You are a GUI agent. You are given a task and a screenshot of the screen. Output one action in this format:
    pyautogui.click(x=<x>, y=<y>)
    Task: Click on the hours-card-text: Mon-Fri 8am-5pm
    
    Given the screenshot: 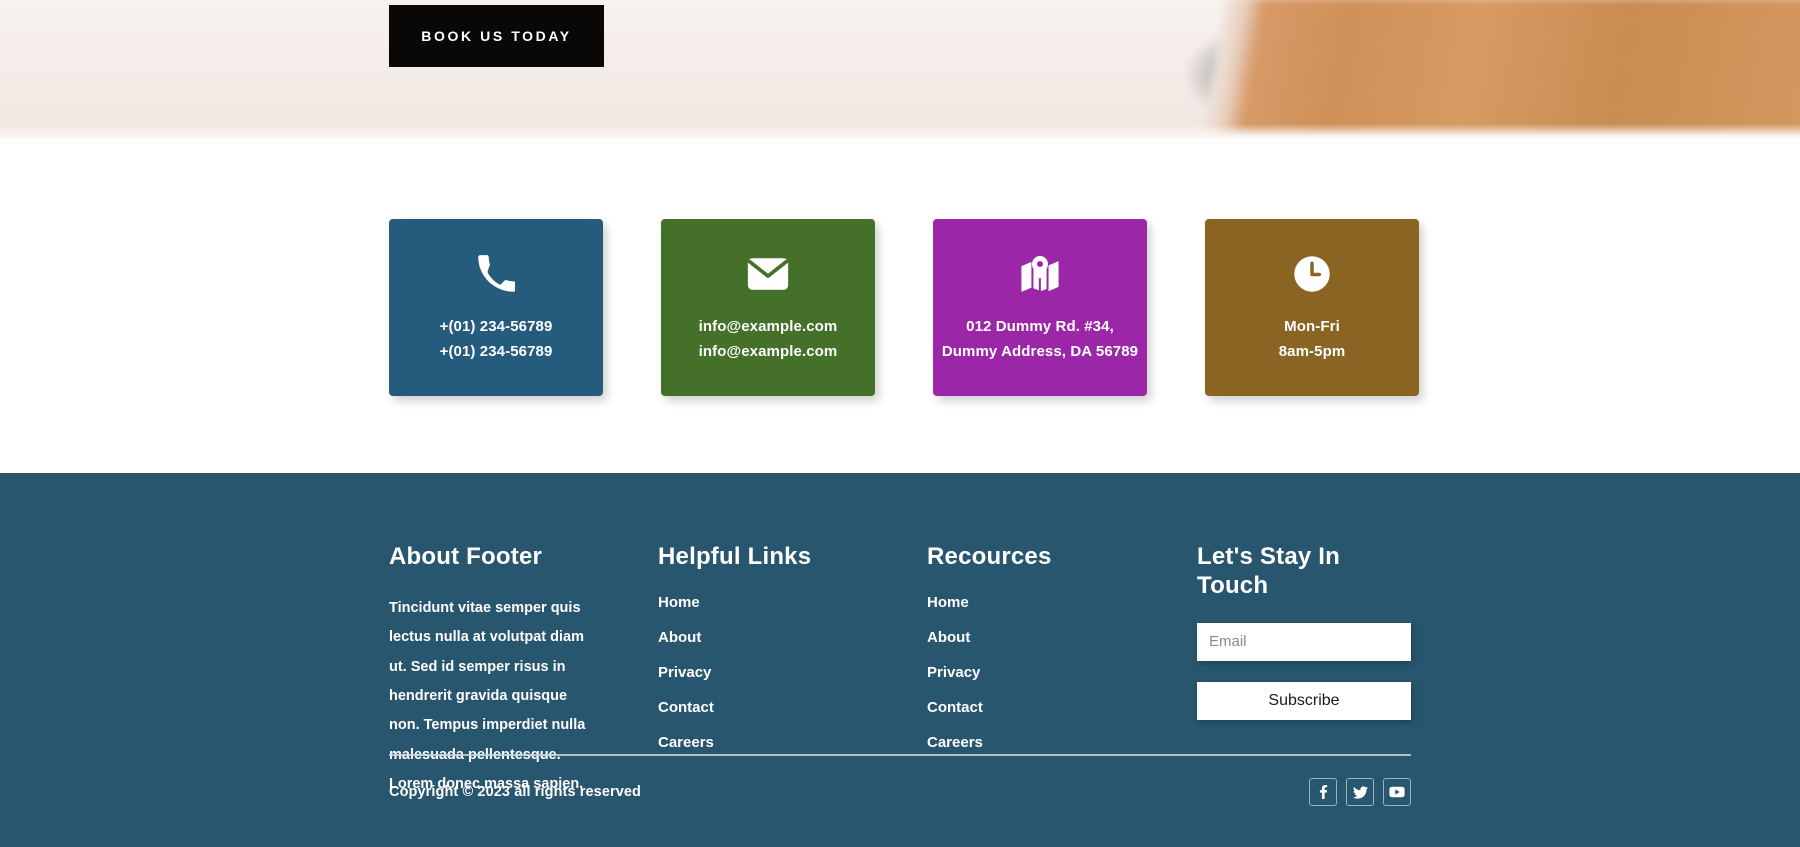 What is the action you would take?
    pyautogui.click(x=1312, y=339)
    